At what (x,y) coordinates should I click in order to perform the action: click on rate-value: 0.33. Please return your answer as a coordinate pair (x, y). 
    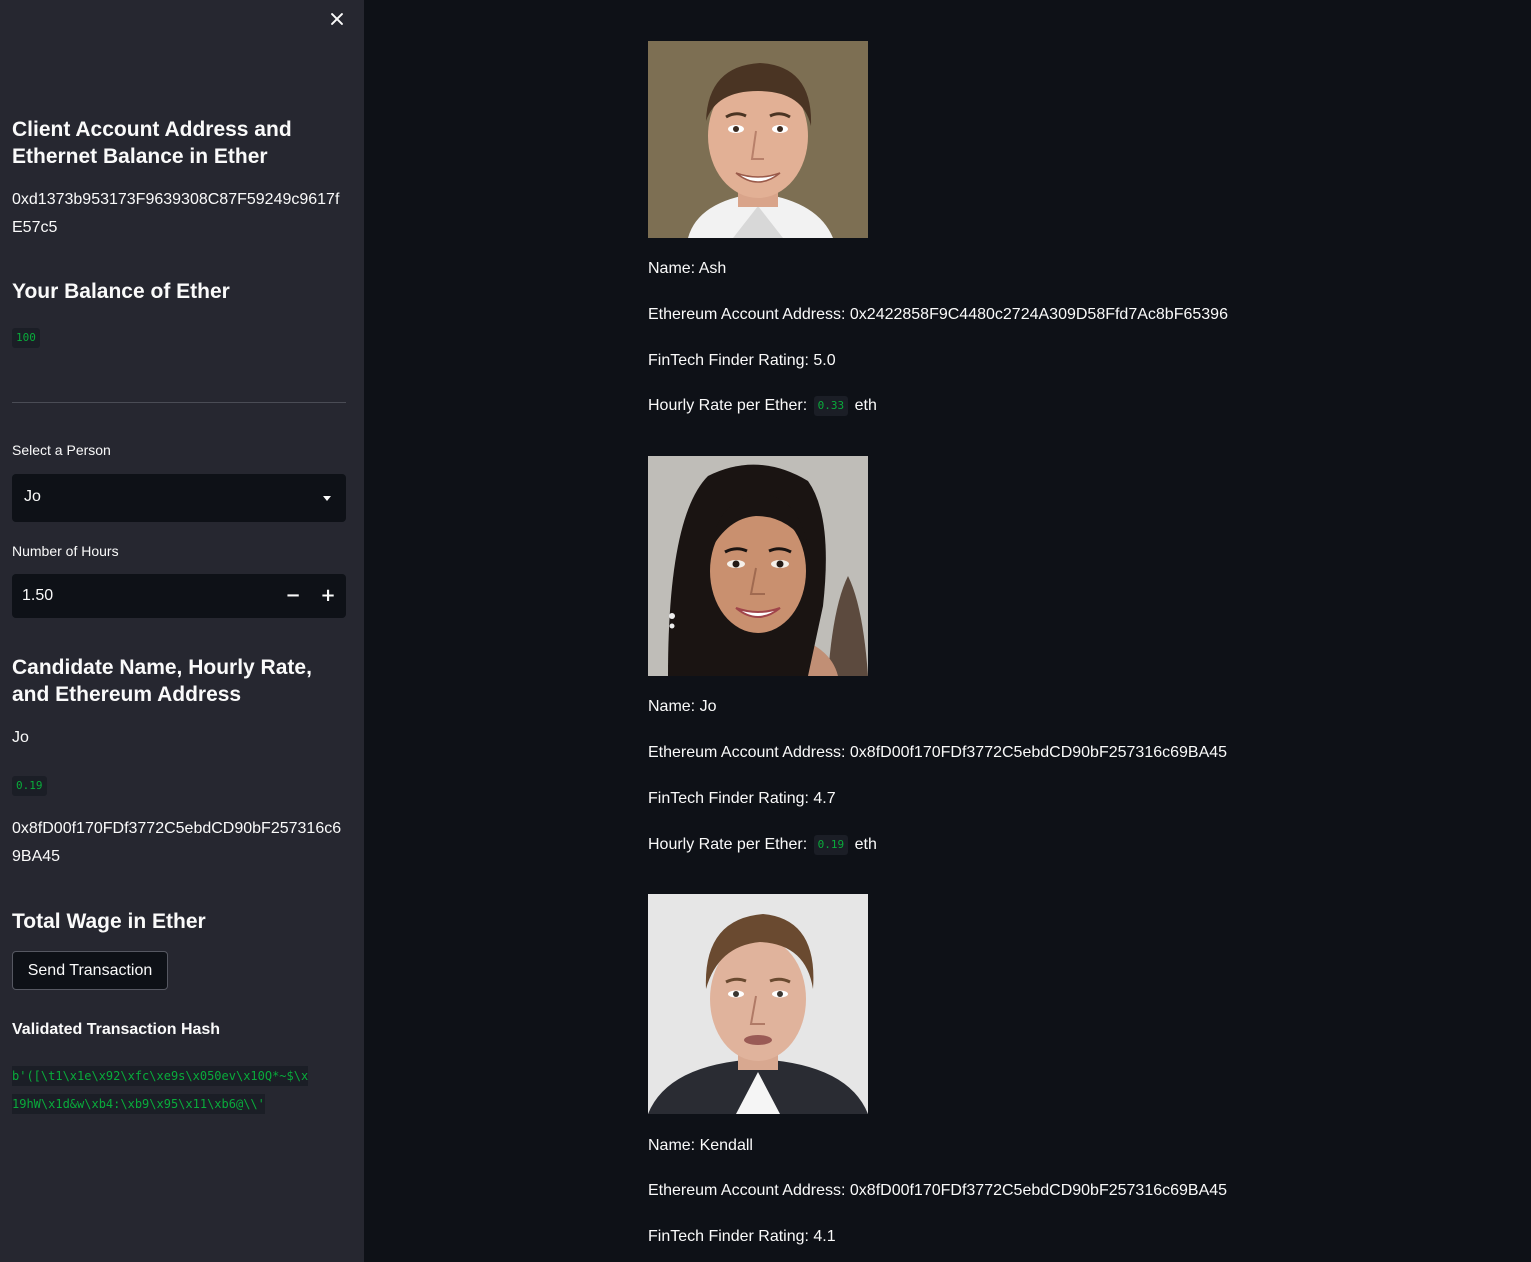
    Looking at the image, I should click on (831, 406).